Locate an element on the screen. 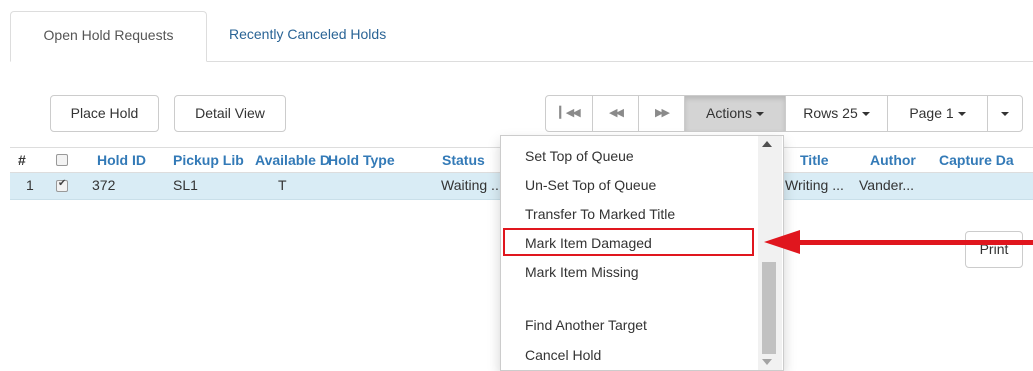 This screenshot has height=371, width=1033. header-capture-date: Capture Da is located at coordinates (986, 160).